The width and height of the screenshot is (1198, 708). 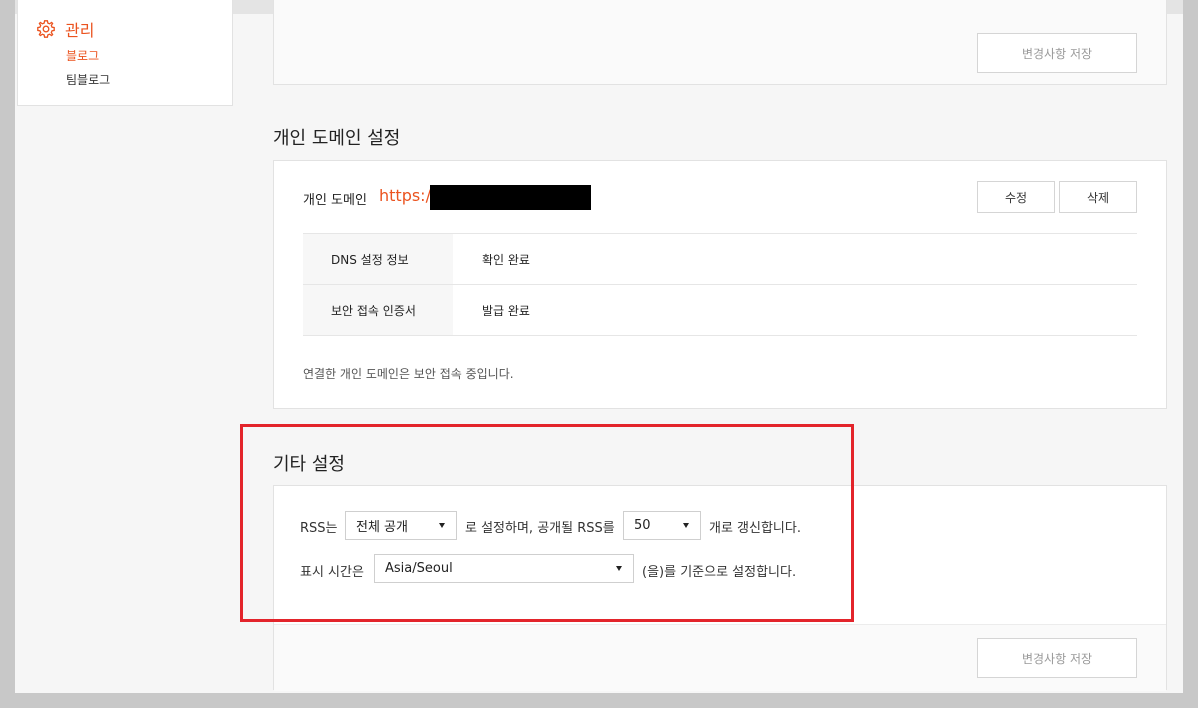 I want to click on ssl-cert-value: 발급 완료, so click(x=506, y=310).